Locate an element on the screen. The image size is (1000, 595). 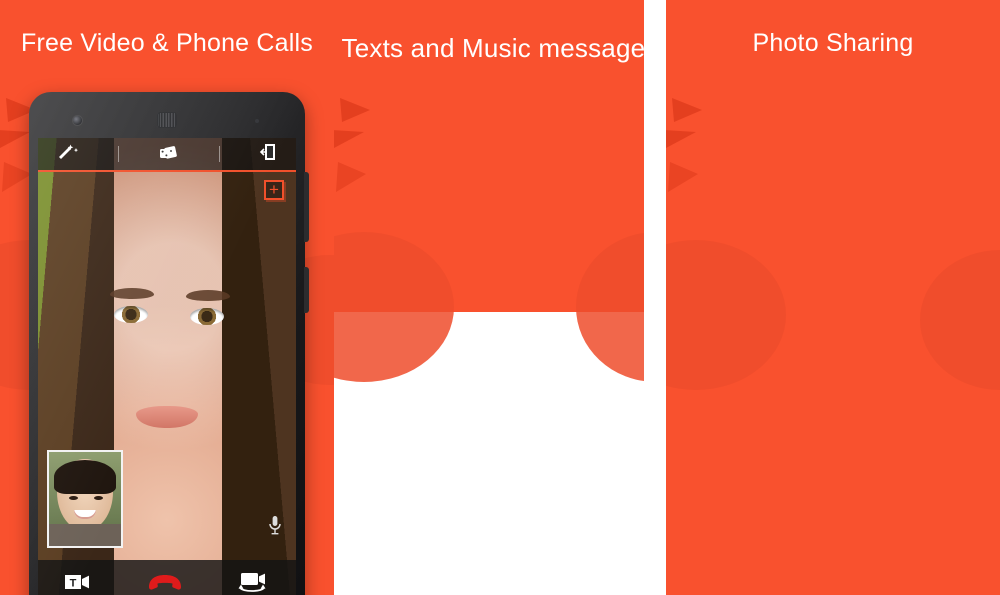
earpiece-speaker is located at coordinates (167, 120).